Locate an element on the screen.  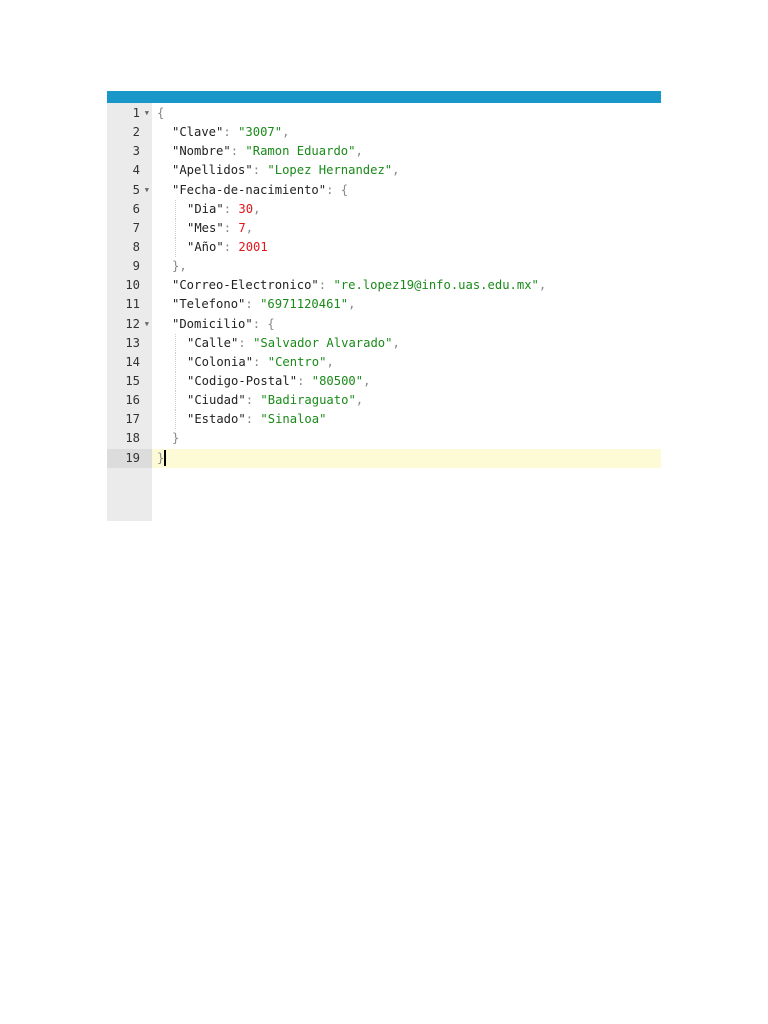
line-content: "Nombre": "Ramon Eduardo", is located at coordinates (267, 151).